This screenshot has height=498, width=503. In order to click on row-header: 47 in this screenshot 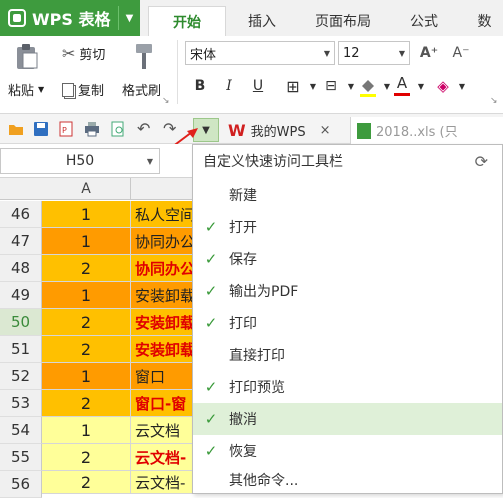, I will do `click(21, 241)`.